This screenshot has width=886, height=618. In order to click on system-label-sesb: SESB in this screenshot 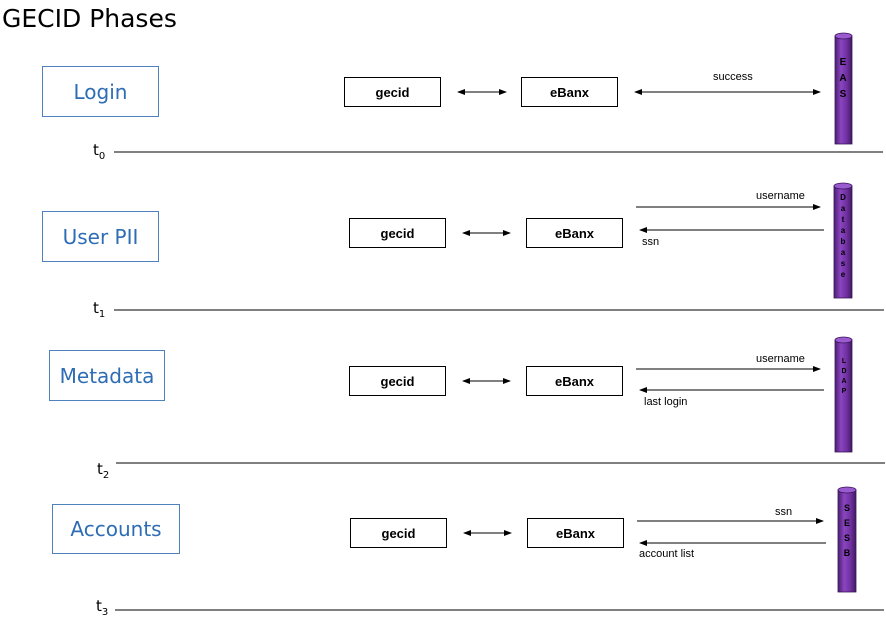, I will do `click(847, 530)`.